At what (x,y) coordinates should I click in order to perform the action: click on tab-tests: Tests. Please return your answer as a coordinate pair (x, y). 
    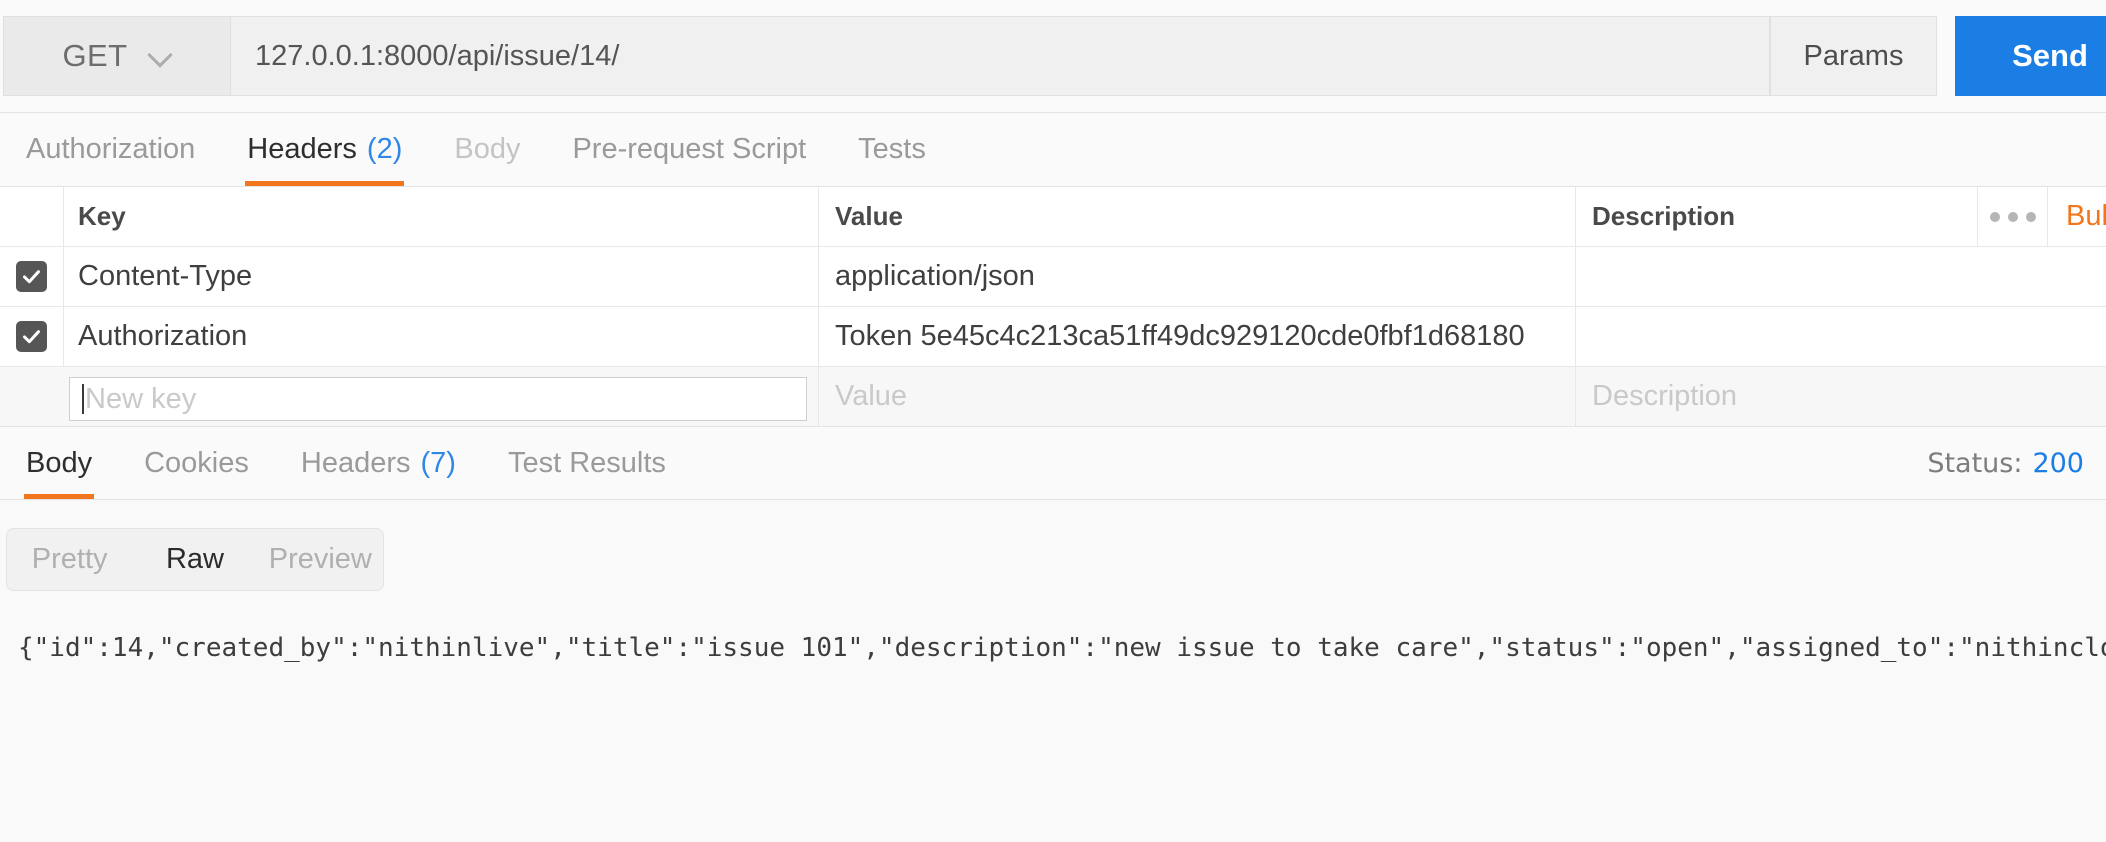
    Looking at the image, I should click on (892, 149).